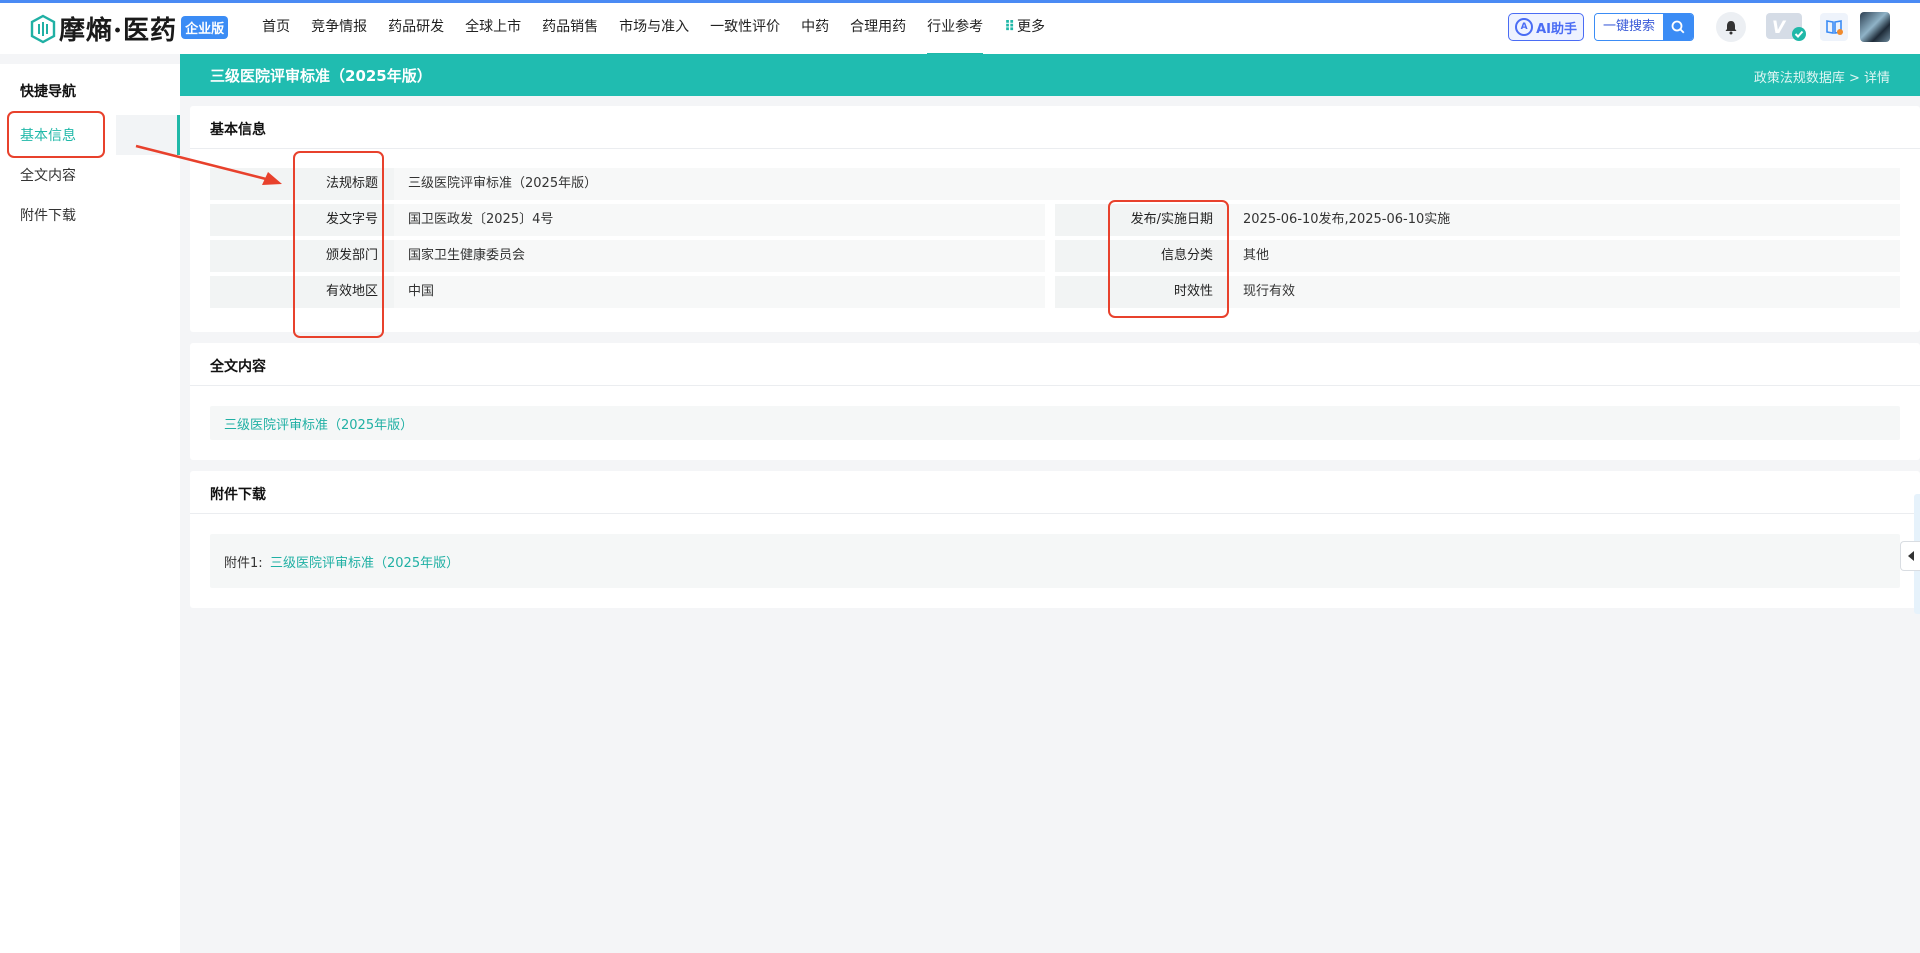 The width and height of the screenshot is (1920, 953). Describe the element at coordinates (1055, 292) in the screenshot. I see `info-row-region: 有效地区 中国 时效性 现行有效` at that location.